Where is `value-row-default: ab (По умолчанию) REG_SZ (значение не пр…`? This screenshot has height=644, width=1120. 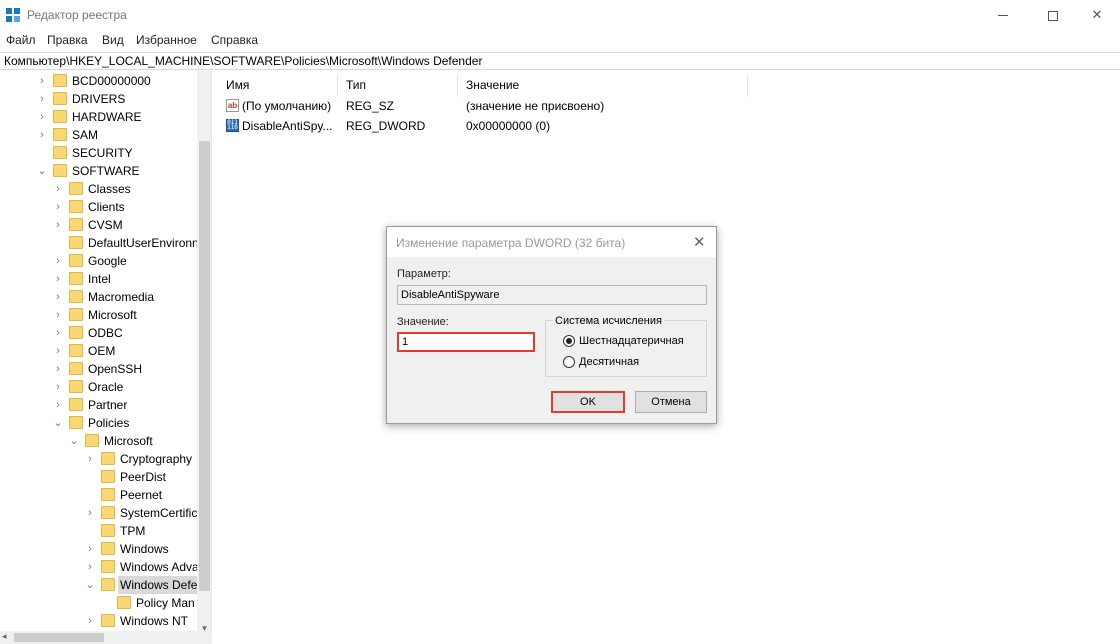 value-row-default: ab (По умолчанию) REG_SZ (значение не пр… is located at coordinates (488, 106).